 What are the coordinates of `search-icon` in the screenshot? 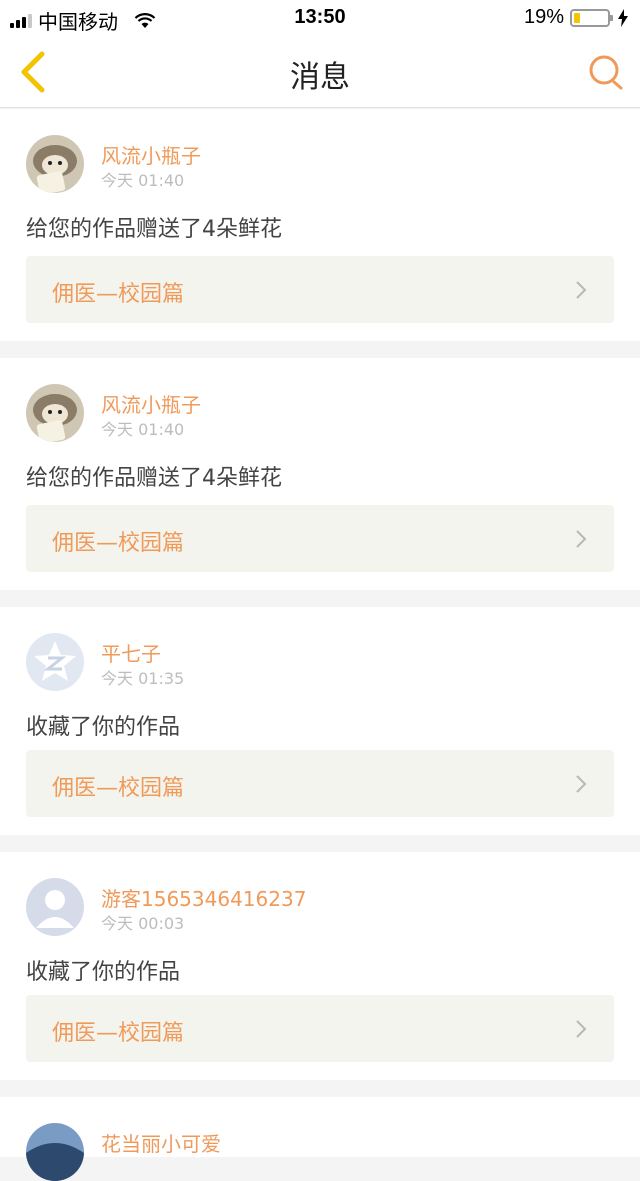 It's located at (606, 72).